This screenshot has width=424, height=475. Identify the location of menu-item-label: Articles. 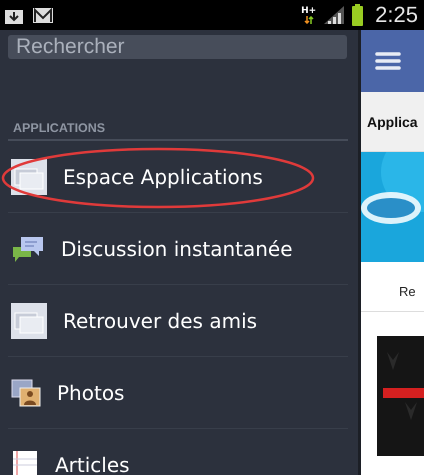
(92, 463).